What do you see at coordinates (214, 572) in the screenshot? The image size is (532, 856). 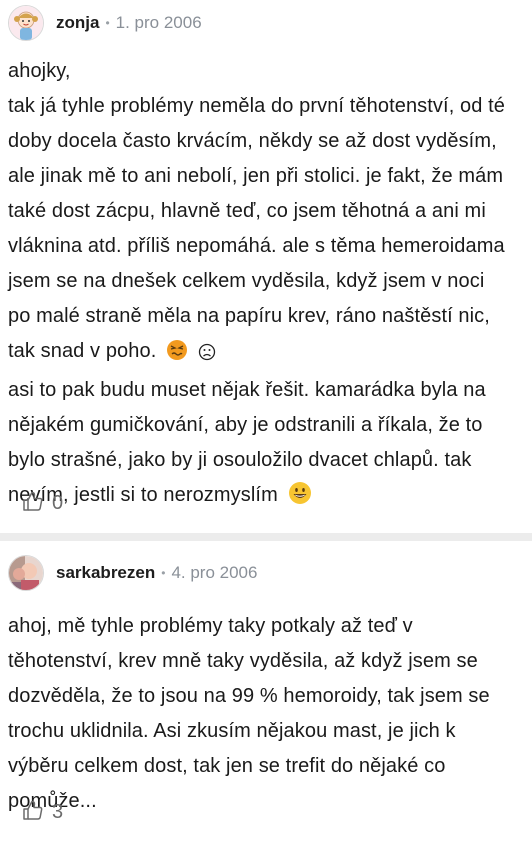 I see `post-date: 4. pro 2006` at bounding box center [214, 572].